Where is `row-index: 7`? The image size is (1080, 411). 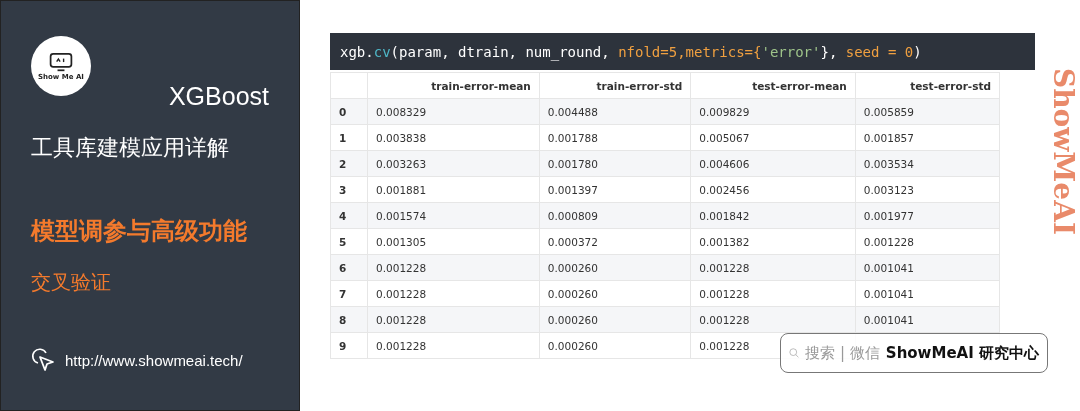
row-index: 7 is located at coordinates (349, 293).